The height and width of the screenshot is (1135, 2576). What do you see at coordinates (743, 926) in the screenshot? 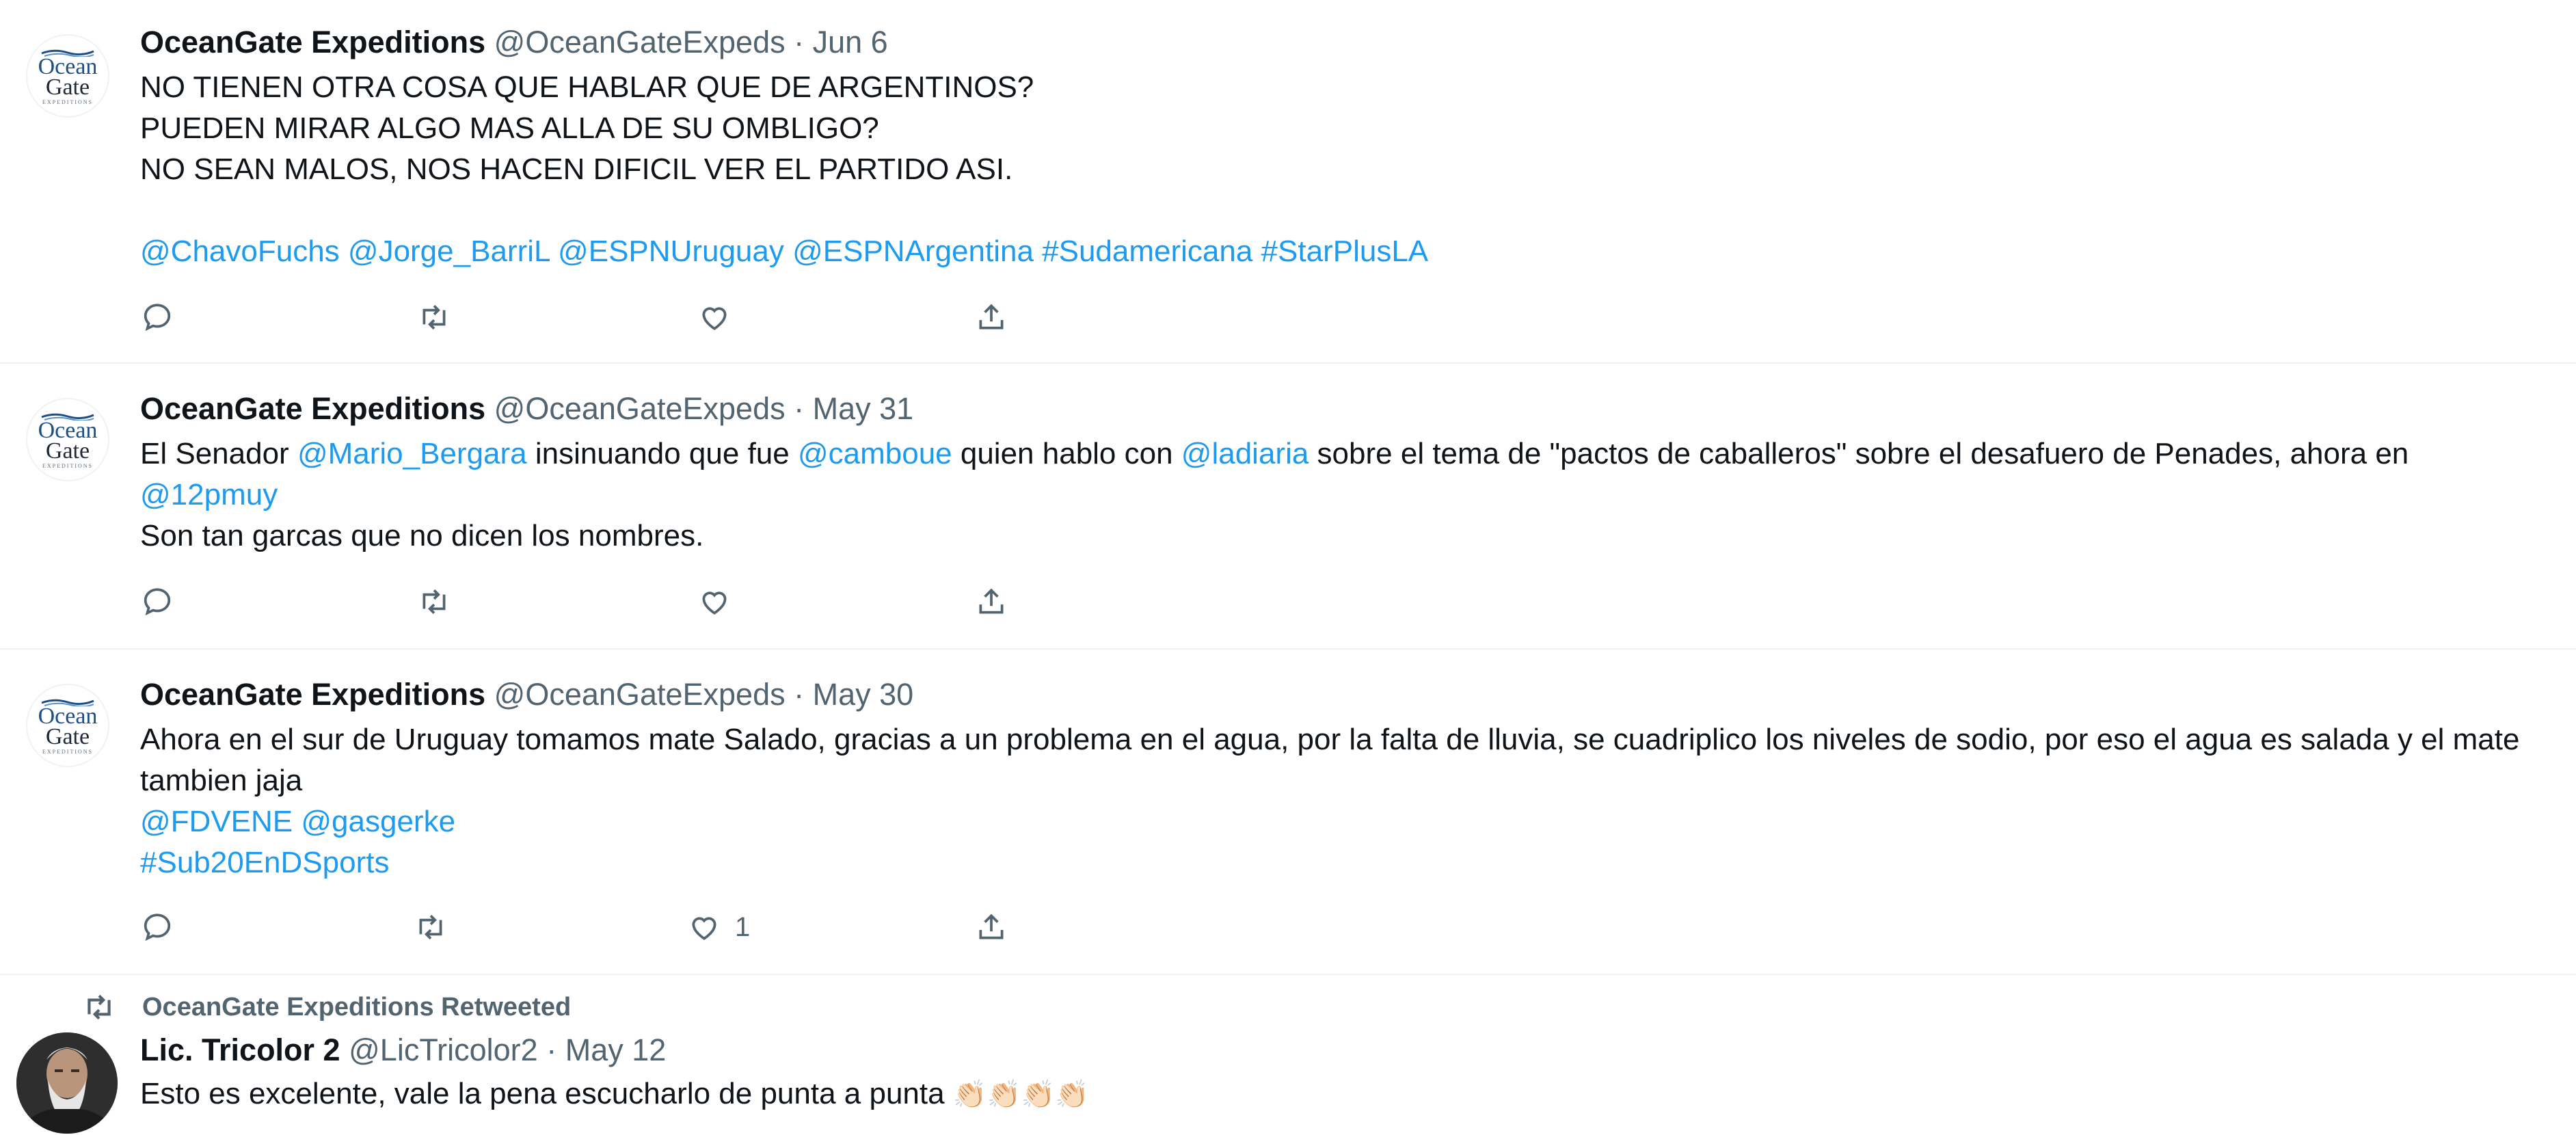
I see `like-count: 1` at bounding box center [743, 926].